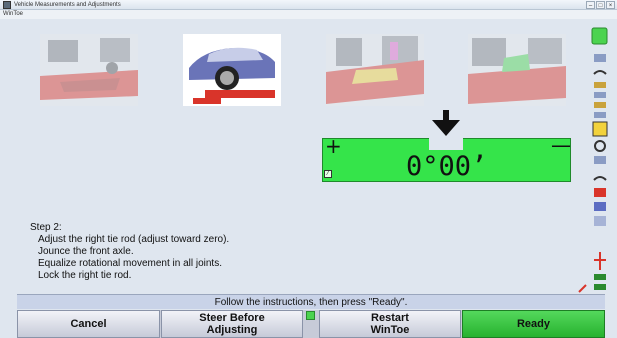 The width and height of the screenshot is (617, 338). What do you see at coordinates (13, 14) in the screenshot?
I see `menu-wintoe: WinToe` at bounding box center [13, 14].